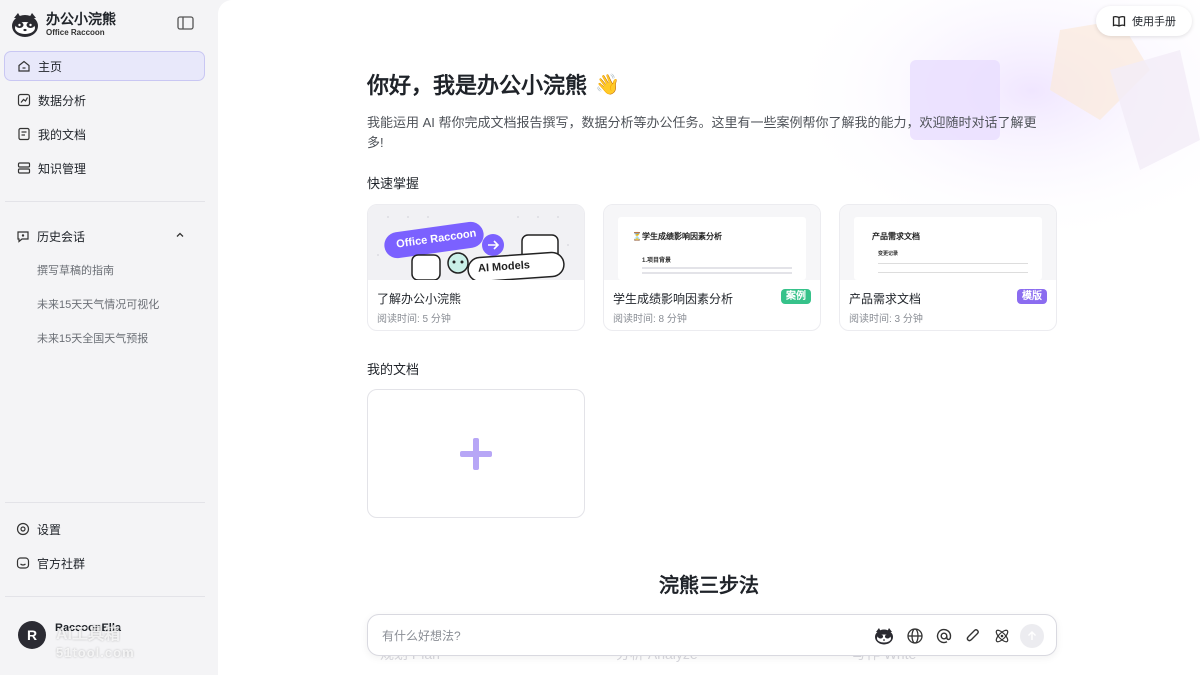 The width and height of the screenshot is (1200, 675). I want to click on chevron-up-icon, so click(180, 235).